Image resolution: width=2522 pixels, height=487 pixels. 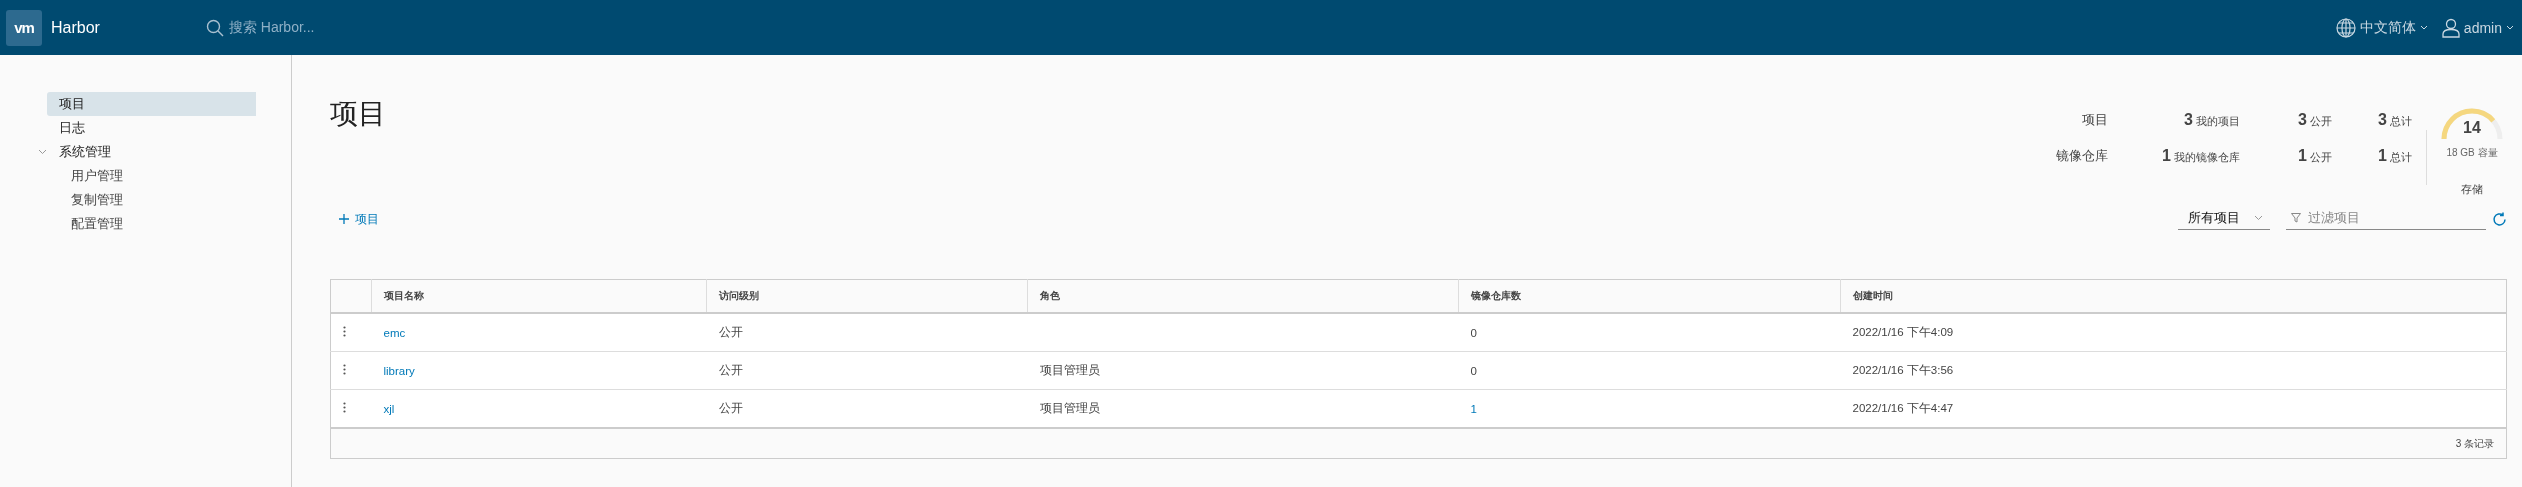 I want to click on record-count: 3 条记录, so click(x=2474, y=443).